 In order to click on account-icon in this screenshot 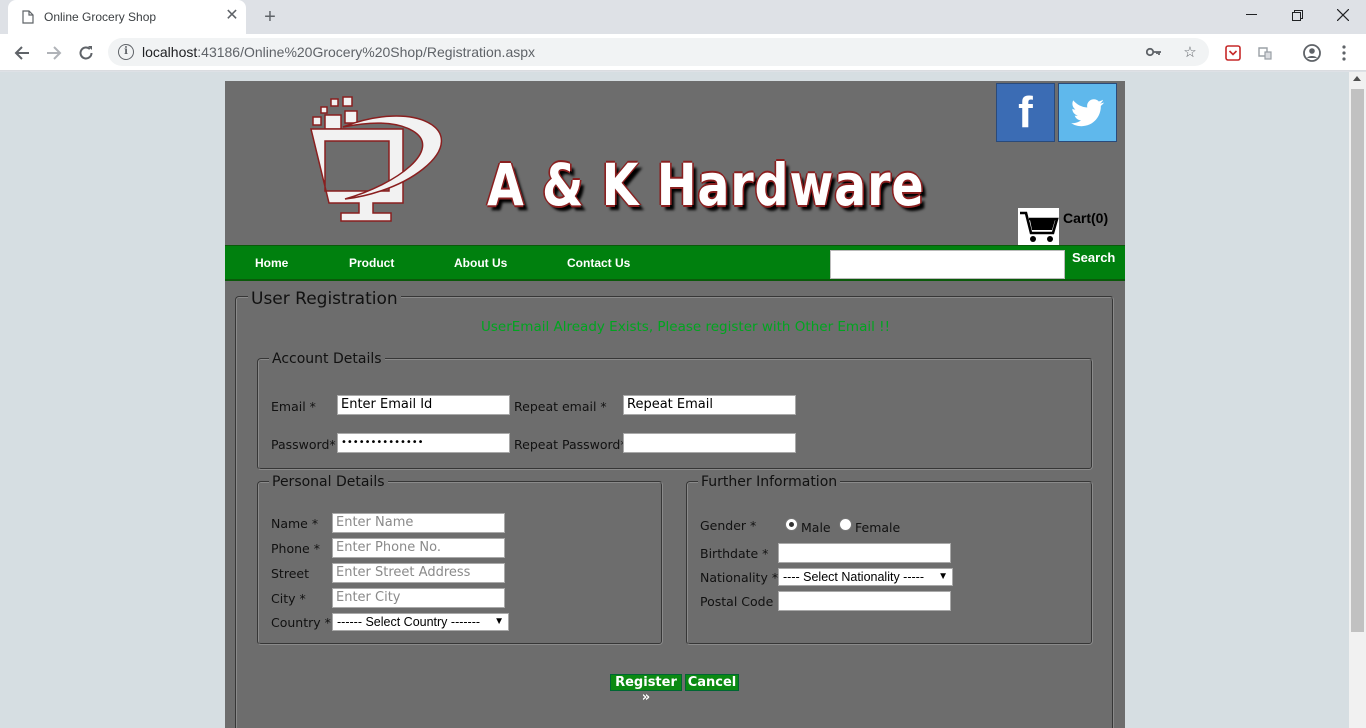, I will do `click(1312, 53)`.